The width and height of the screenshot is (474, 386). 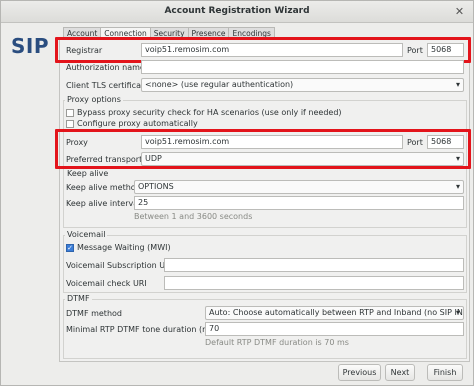 What do you see at coordinates (142, 329) in the screenshot?
I see `dtmf-min-label: Minimal RTP DTMF tone duration (ms)` at bounding box center [142, 329].